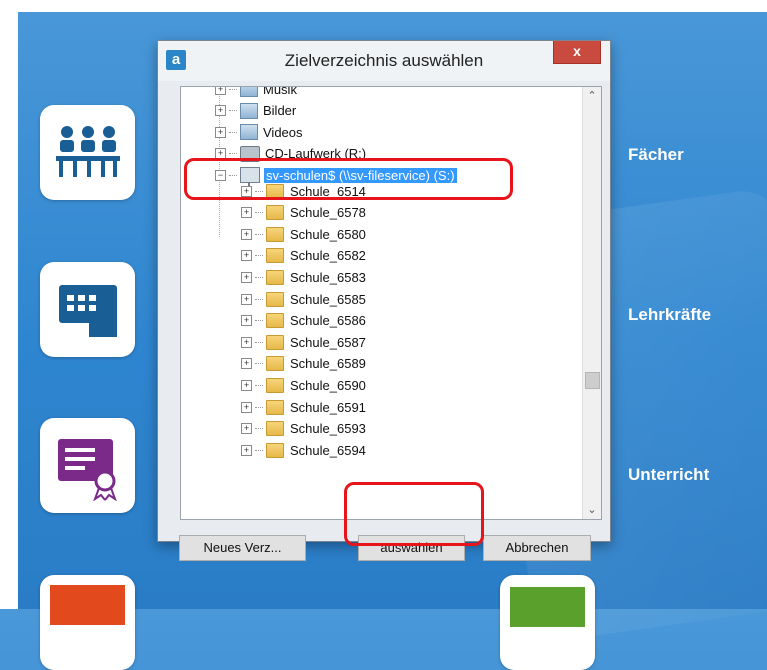 Image resolution: width=767 pixels, height=670 pixels. I want to click on tree-item: + CD-Laufwerk (R:), so click(290, 154).